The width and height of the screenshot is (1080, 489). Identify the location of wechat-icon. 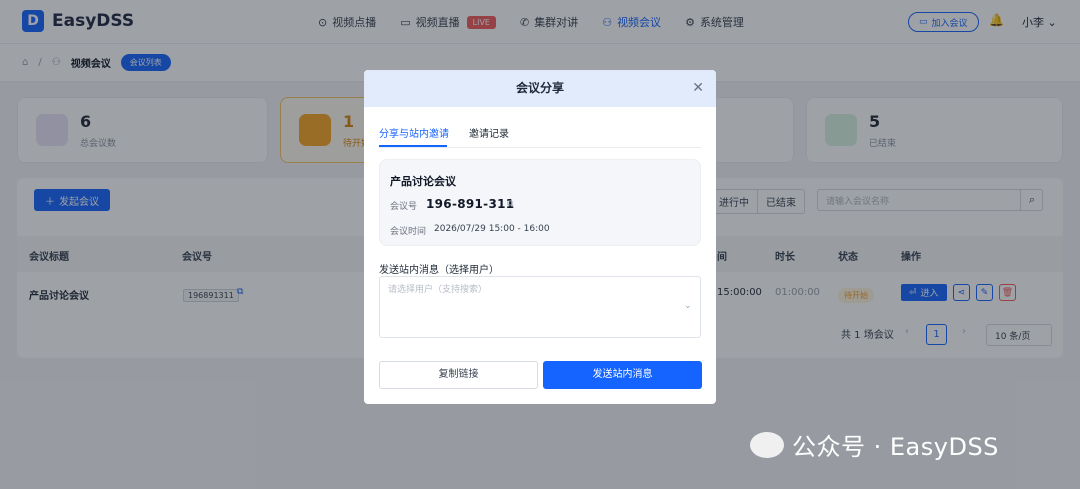
(767, 444).